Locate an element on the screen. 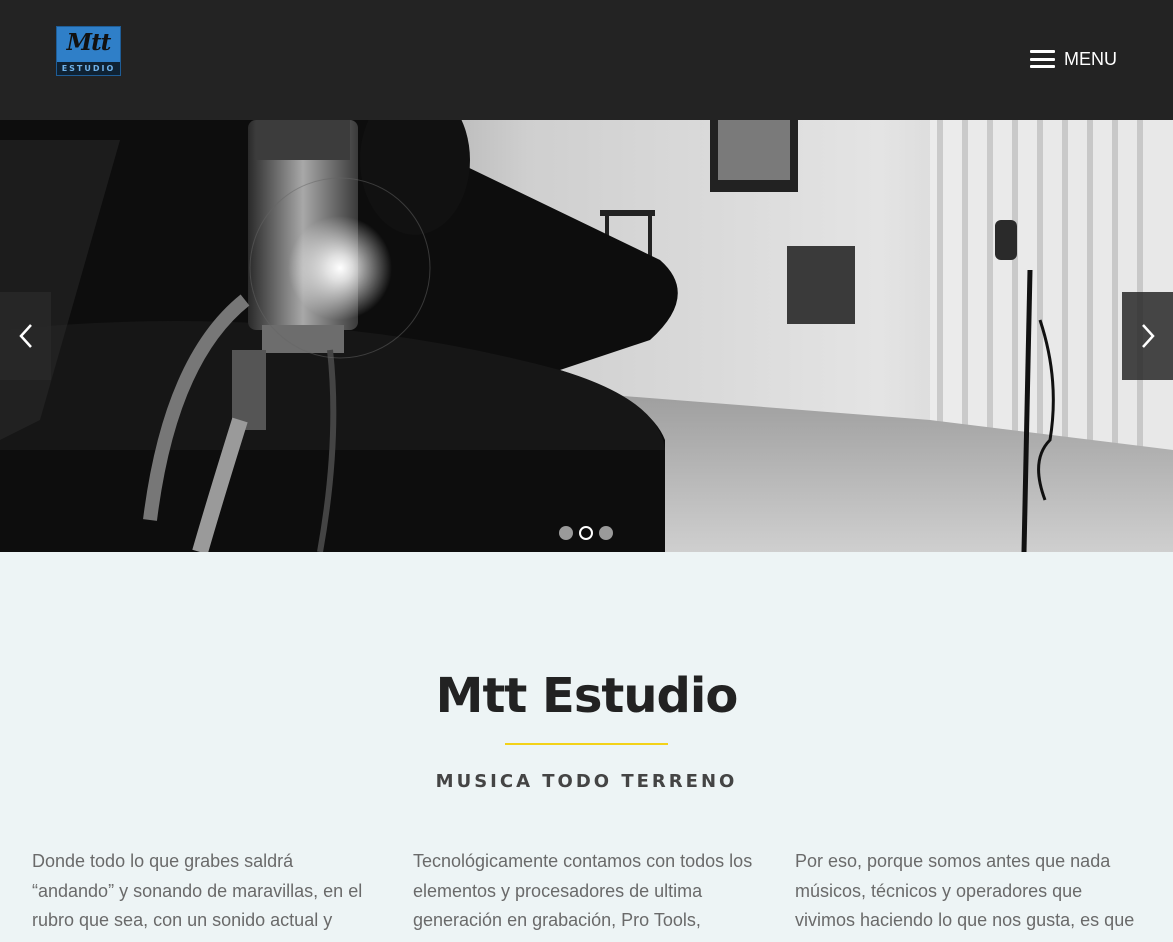 The image size is (1173, 942). site-header: Mtt ESTUDIO MENU is located at coordinates (586, 60).